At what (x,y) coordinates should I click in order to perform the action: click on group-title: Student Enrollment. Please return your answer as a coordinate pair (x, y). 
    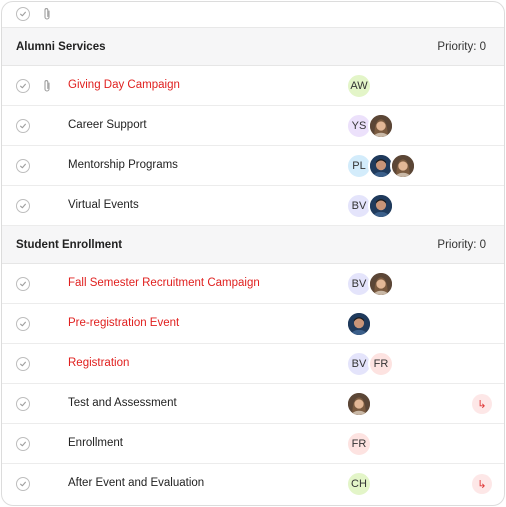
    Looking at the image, I should click on (69, 245).